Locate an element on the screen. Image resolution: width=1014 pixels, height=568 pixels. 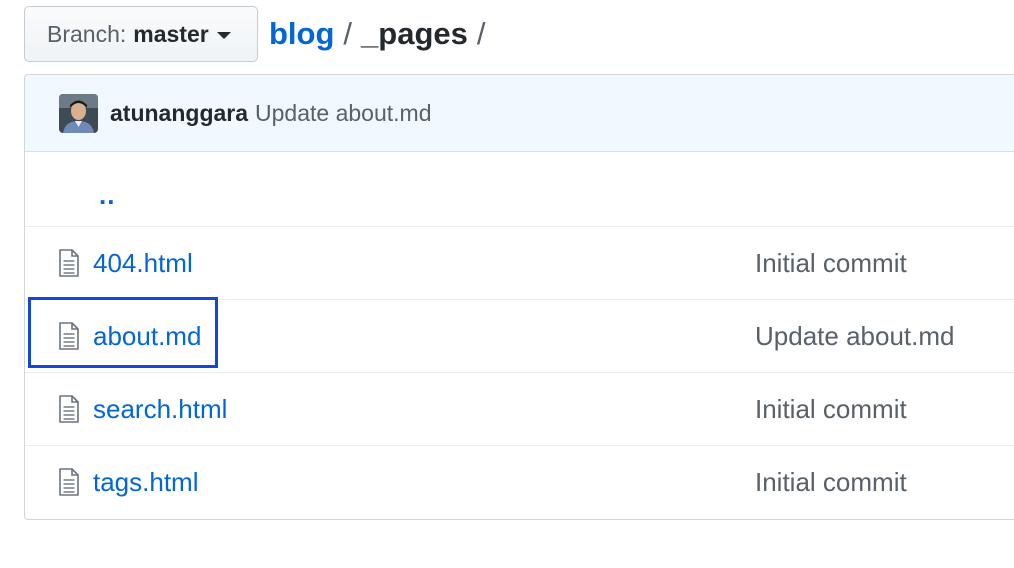
branch-name: master is located at coordinates (171, 33).